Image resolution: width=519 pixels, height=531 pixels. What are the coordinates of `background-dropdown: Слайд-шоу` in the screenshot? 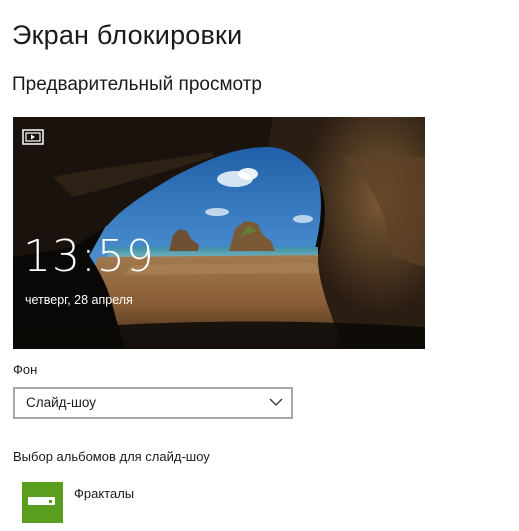 It's located at (153, 403).